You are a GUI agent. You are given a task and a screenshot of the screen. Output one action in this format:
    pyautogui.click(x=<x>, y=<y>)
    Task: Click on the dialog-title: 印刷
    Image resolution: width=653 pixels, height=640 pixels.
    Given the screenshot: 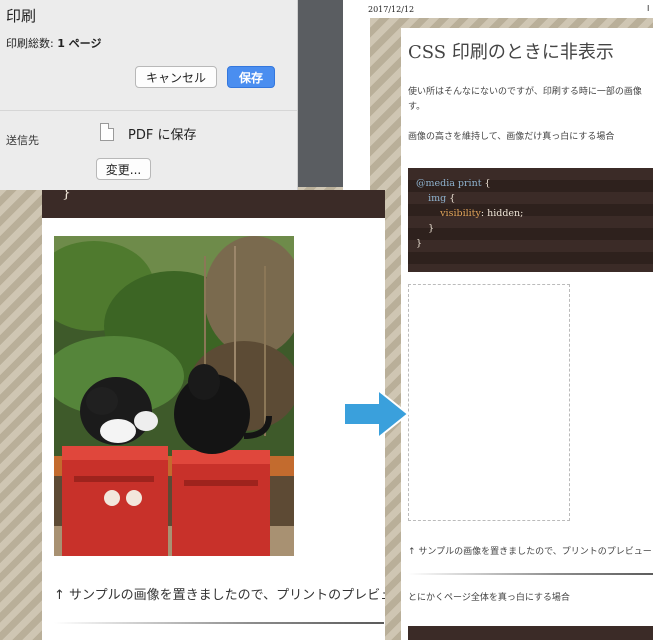 What is the action you would take?
    pyautogui.click(x=21, y=16)
    